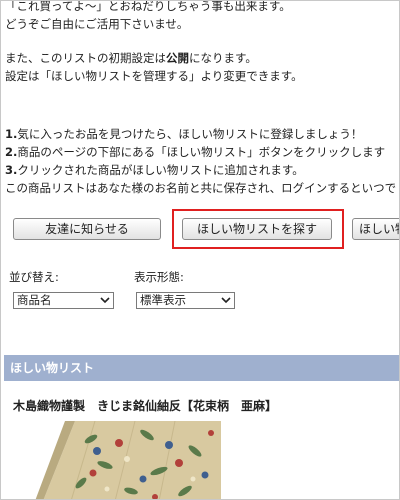  What do you see at coordinates (375, 229) in the screenshot?
I see `manage-wishlist-button: ほしい物` at bounding box center [375, 229].